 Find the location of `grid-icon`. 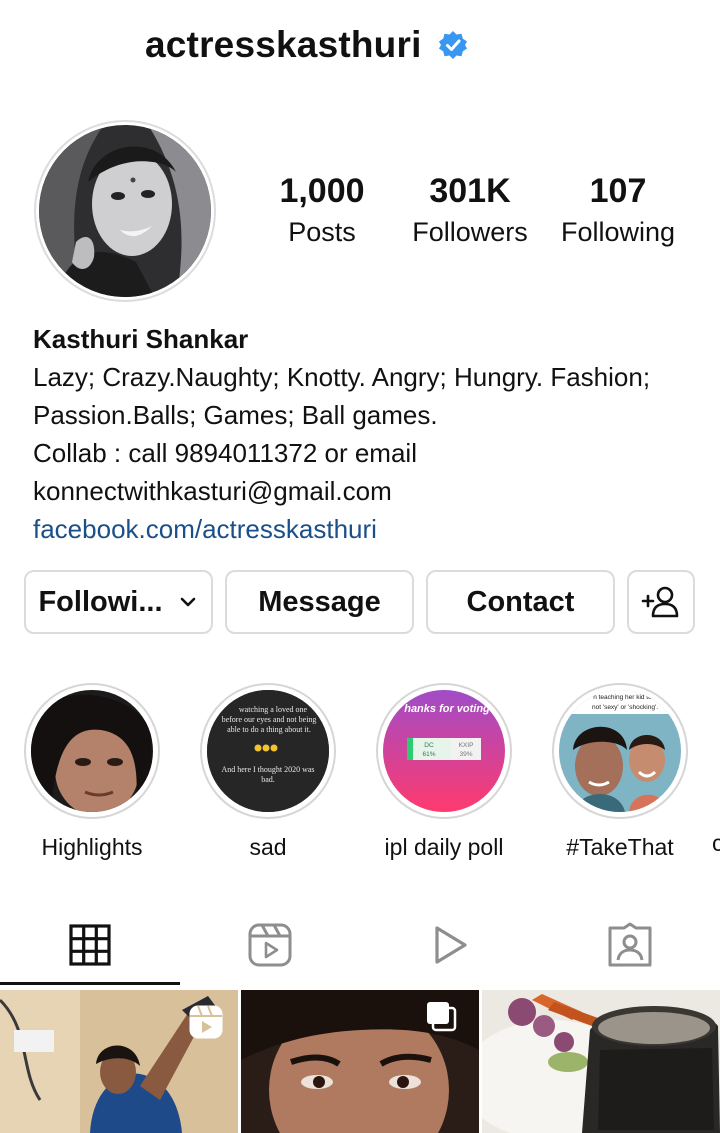

grid-icon is located at coordinates (90, 945).